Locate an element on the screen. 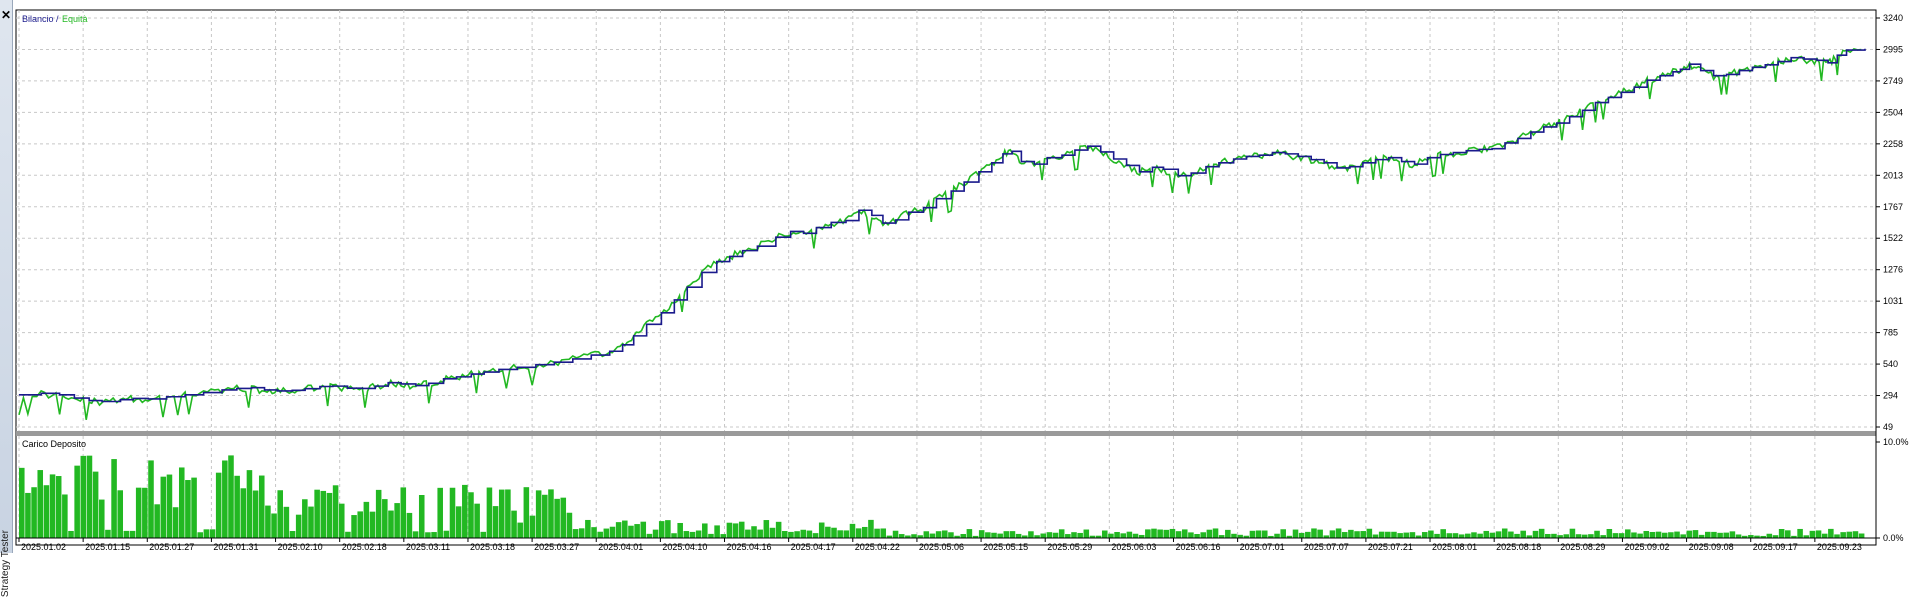  x-tick-label: 2025.07.01 is located at coordinates (1262, 547).